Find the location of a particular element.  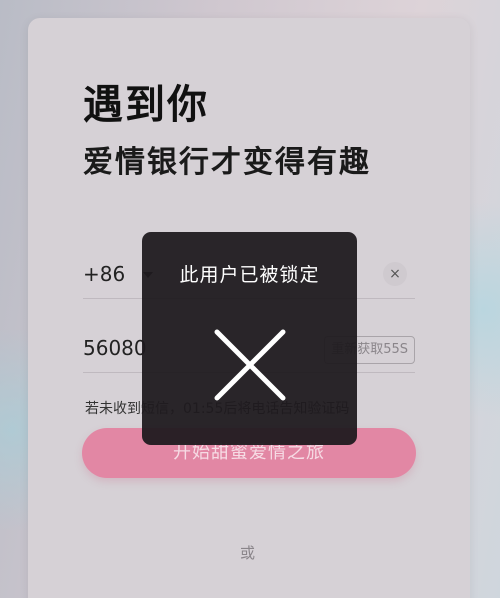

clear-icon: × is located at coordinates (395, 274).